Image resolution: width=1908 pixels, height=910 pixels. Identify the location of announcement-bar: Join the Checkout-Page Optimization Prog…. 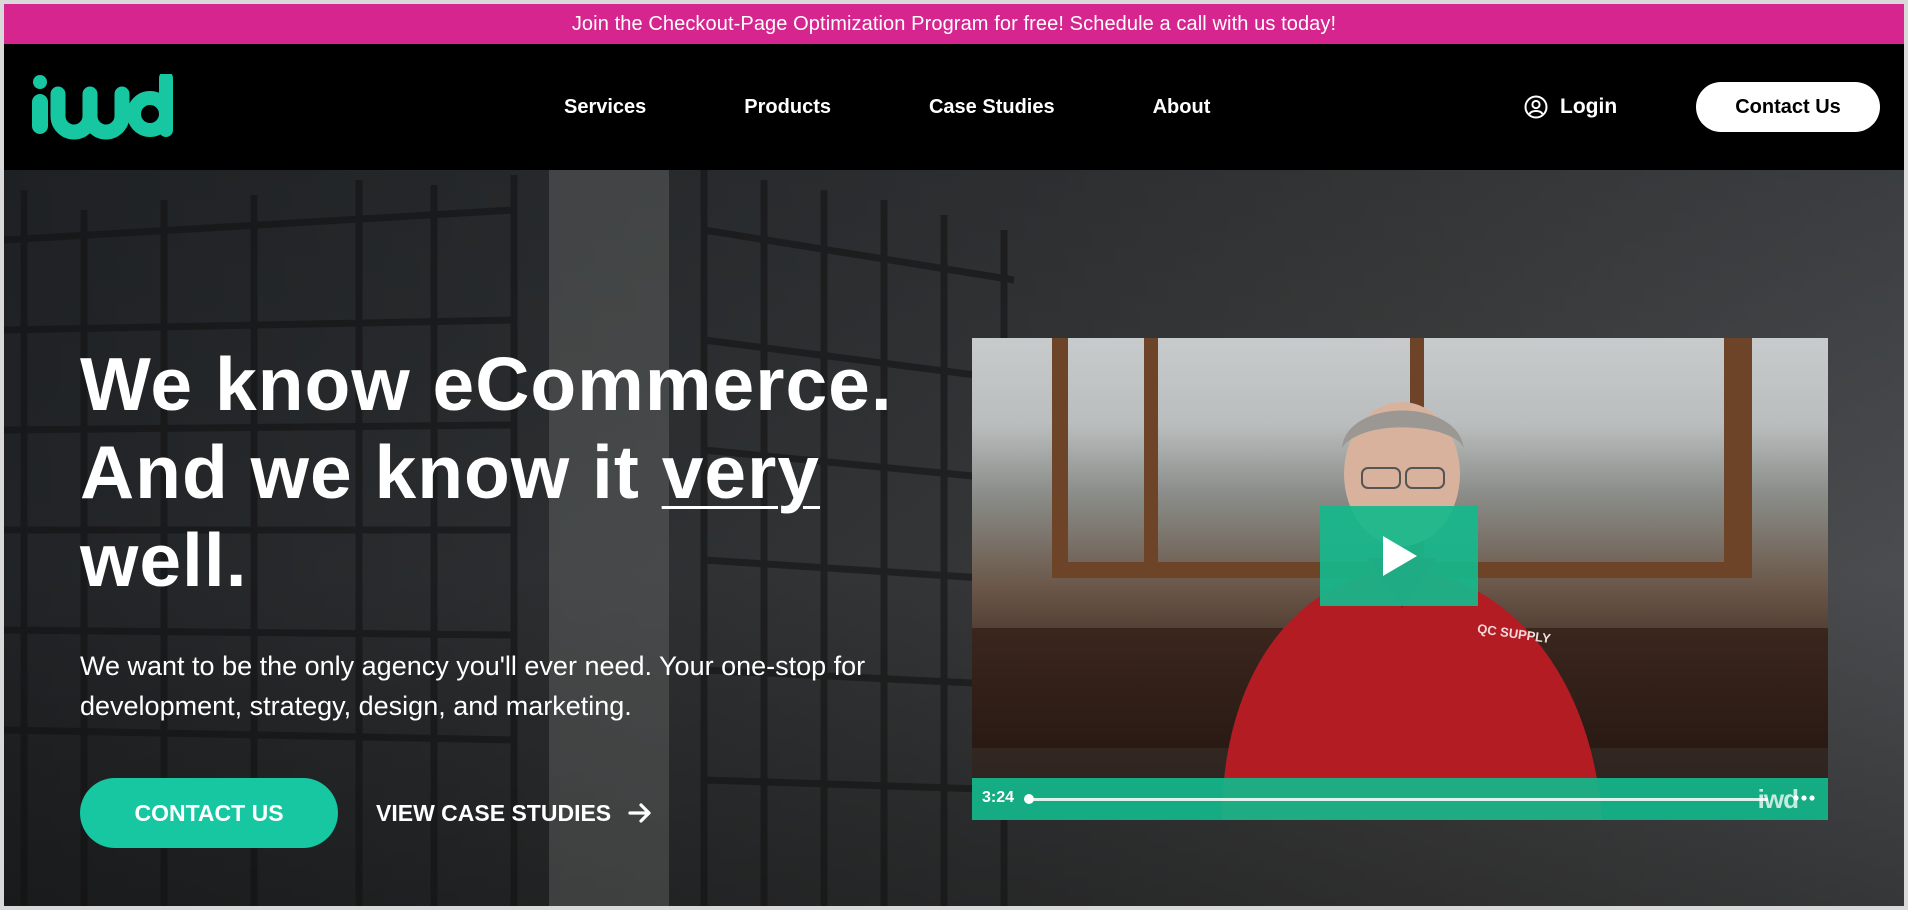
(954, 24).